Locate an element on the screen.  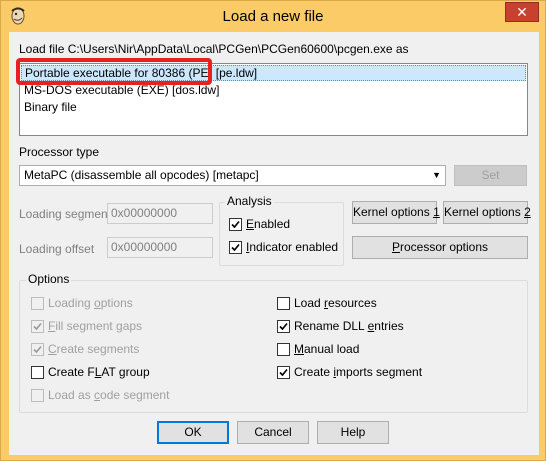
cancel-button: Cancel is located at coordinates (273, 432).